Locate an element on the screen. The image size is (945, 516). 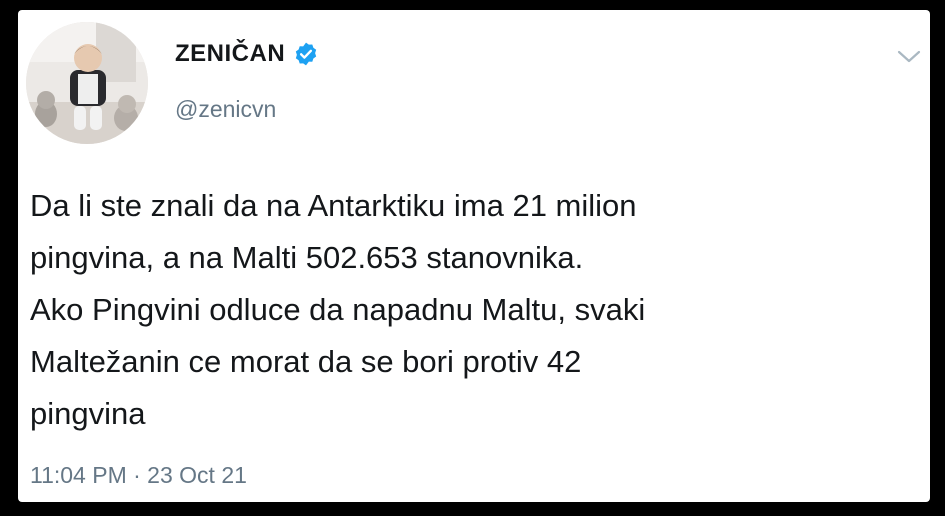
tweet-timestamp: 11:04 PM · 23 Oct 21 is located at coordinates (138, 475).